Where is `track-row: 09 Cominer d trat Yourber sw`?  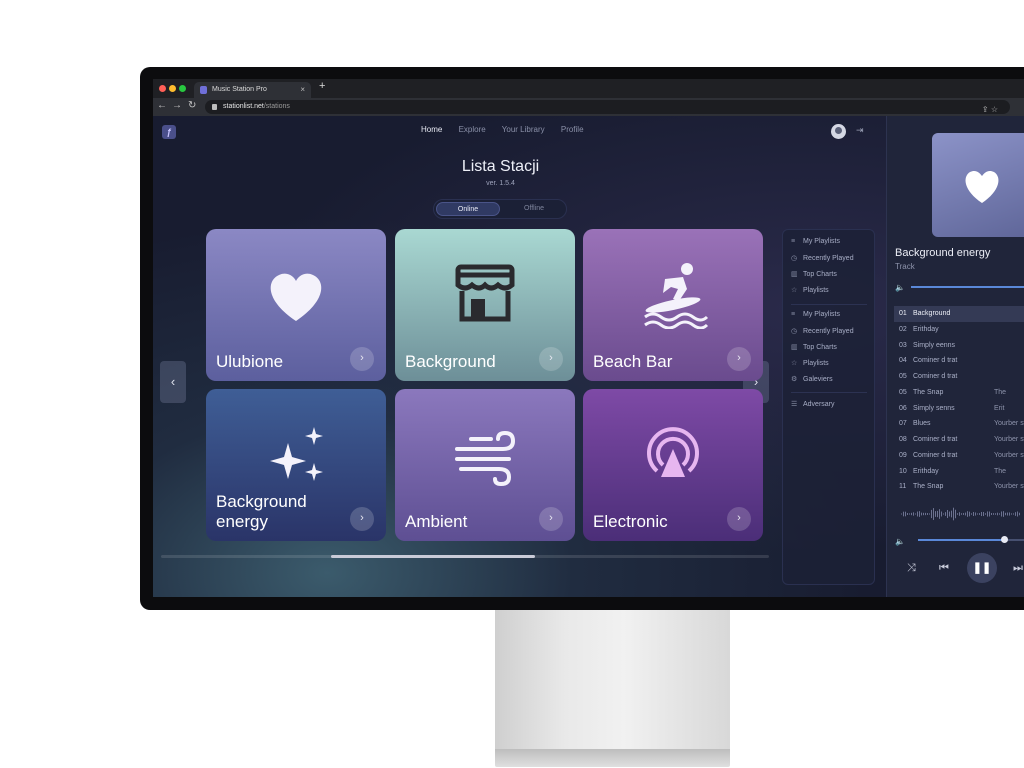
track-row: 09 Cominer d trat Yourber sw is located at coordinates (959, 456).